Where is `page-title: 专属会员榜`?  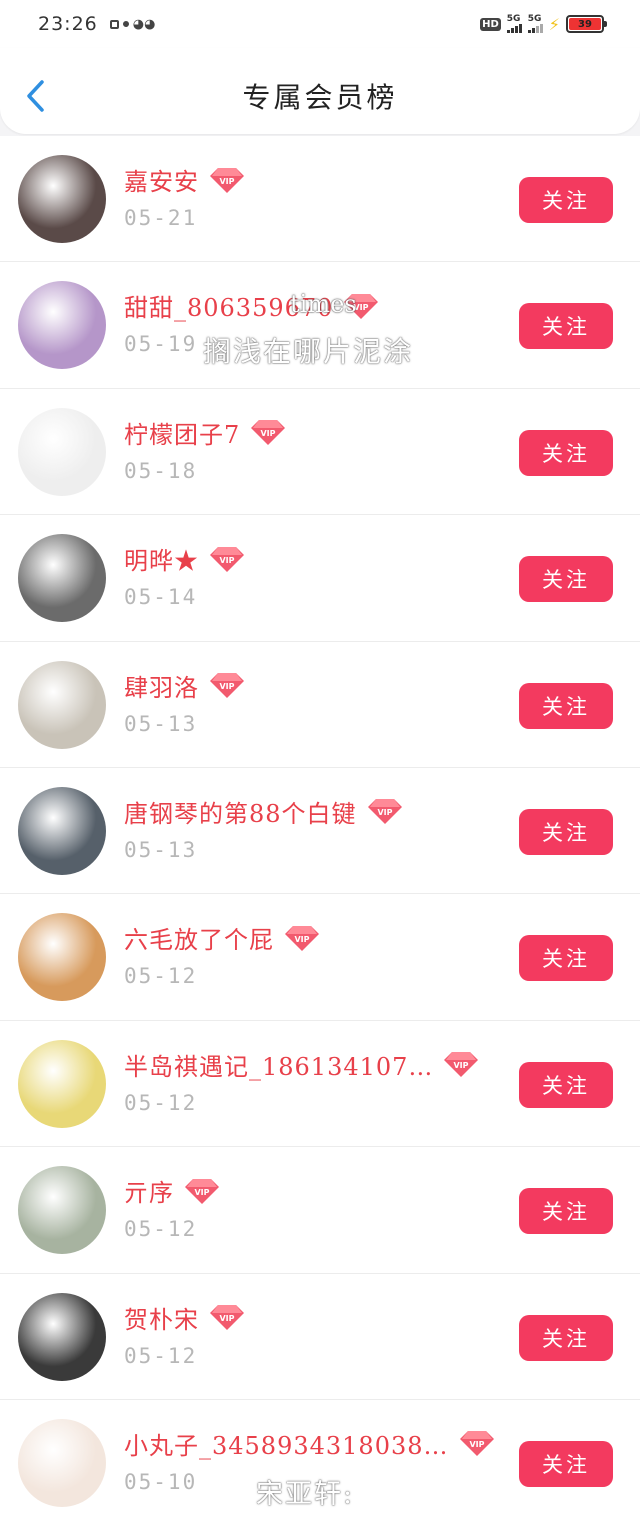 page-title: 专属会员榜 is located at coordinates (320, 97).